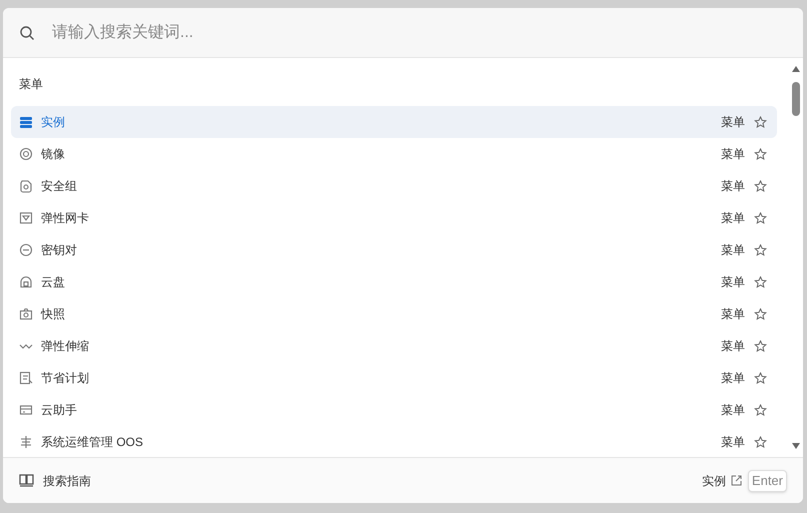  Describe the element at coordinates (53, 314) in the screenshot. I see `menu-item-label: 快照` at that location.